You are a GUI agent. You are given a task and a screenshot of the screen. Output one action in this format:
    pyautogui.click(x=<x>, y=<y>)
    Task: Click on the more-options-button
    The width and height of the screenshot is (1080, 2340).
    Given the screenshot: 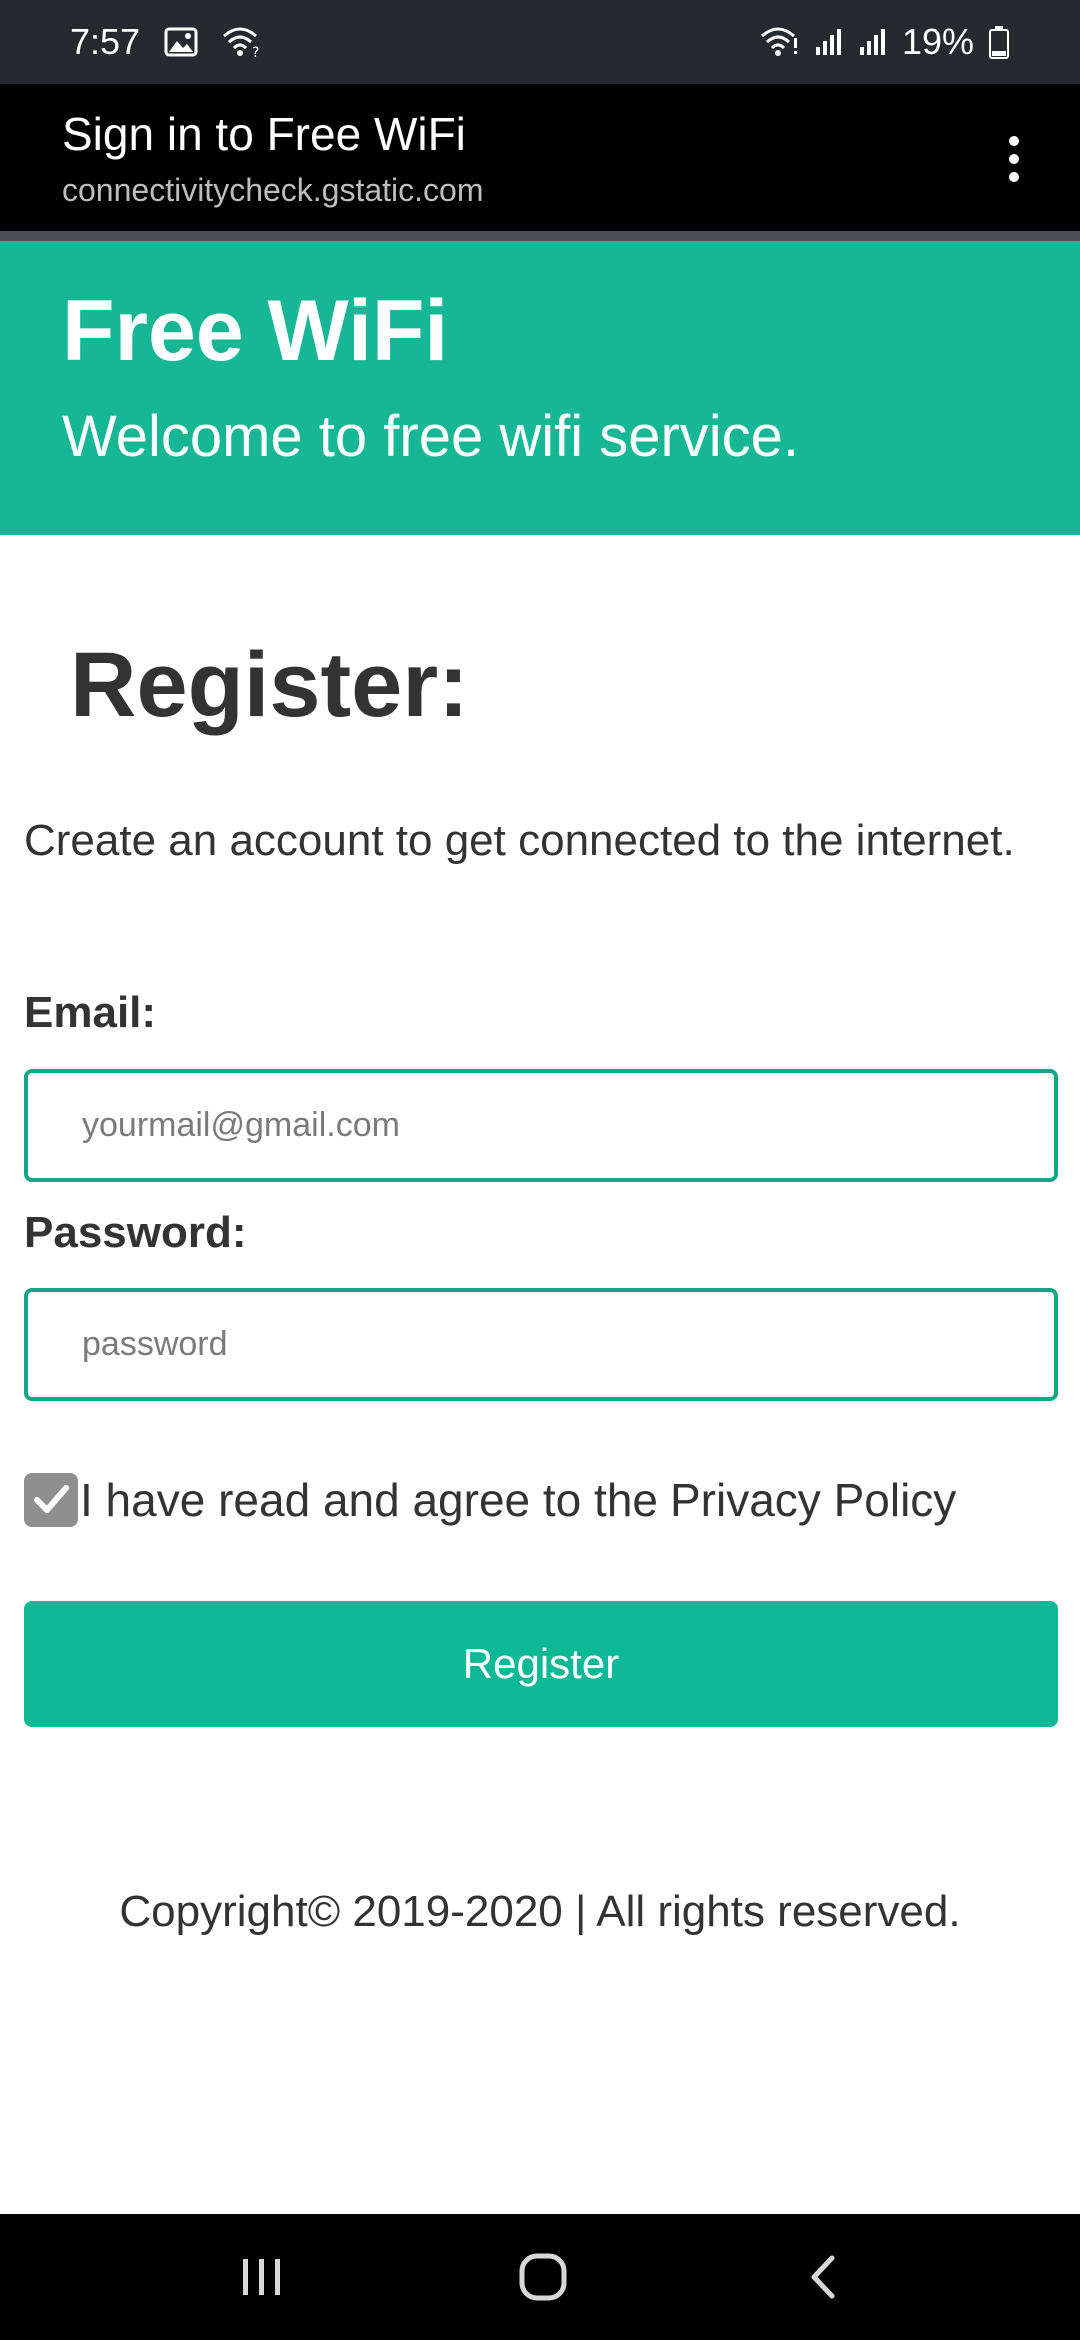 What is the action you would take?
    pyautogui.click(x=1014, y=159)
    